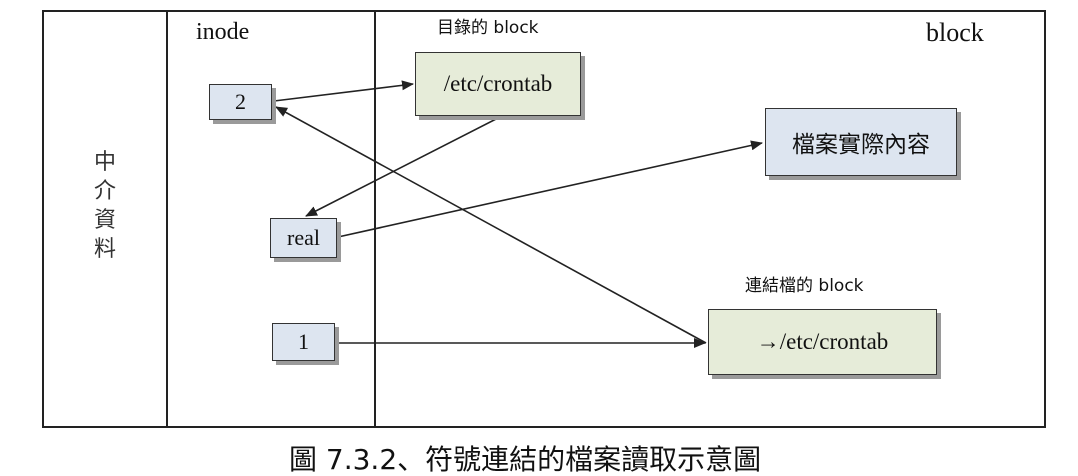  I want to click on file-content-block: 檔案實際內容, so click(861, 142).